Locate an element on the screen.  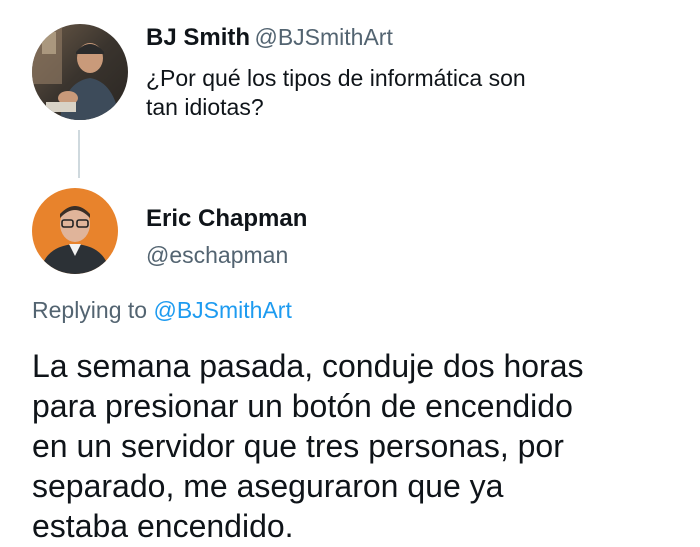
reply-text-line: estaba encendido. is located at coordinates (163, 526).